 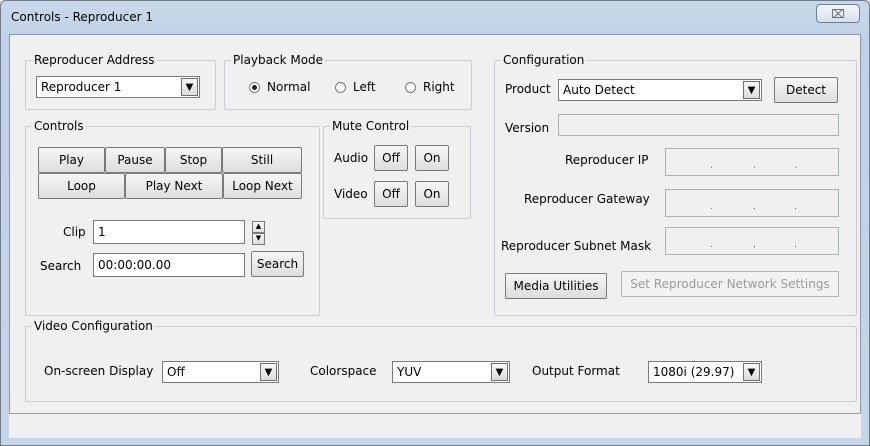 What do you see at coordinates (262, 160) in the screenshot?
I see `still-button: Still` at bounding box center [262, 160].